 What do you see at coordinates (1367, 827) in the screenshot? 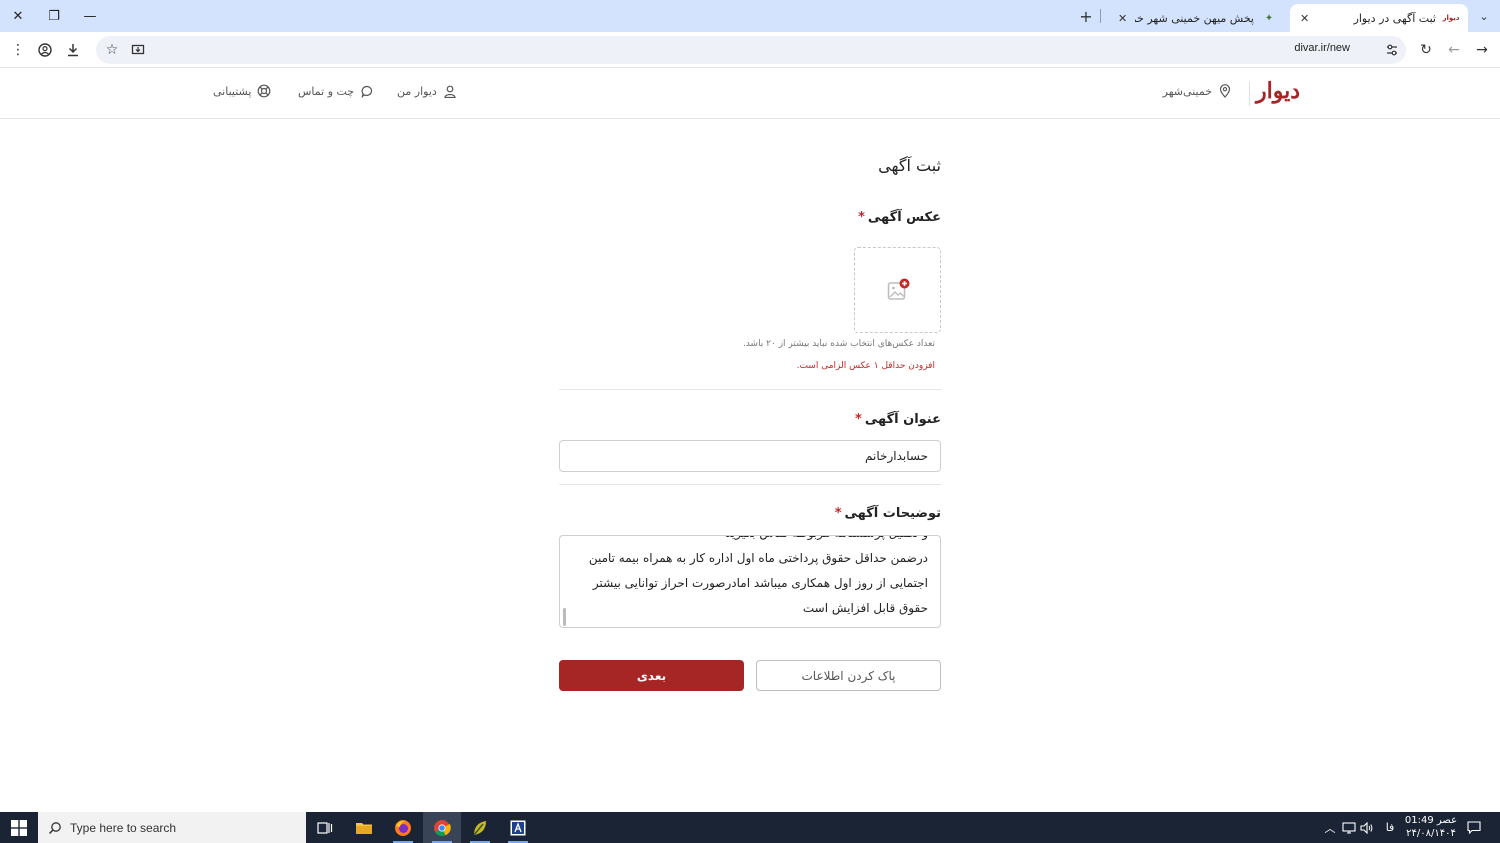
I see `volume-icon` at bounding box center [1367, 827].